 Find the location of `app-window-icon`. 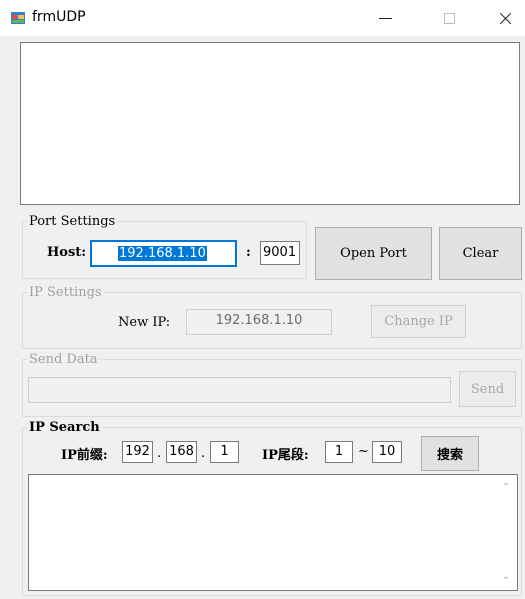

app-window-icon is located at coordinates (18, 18).